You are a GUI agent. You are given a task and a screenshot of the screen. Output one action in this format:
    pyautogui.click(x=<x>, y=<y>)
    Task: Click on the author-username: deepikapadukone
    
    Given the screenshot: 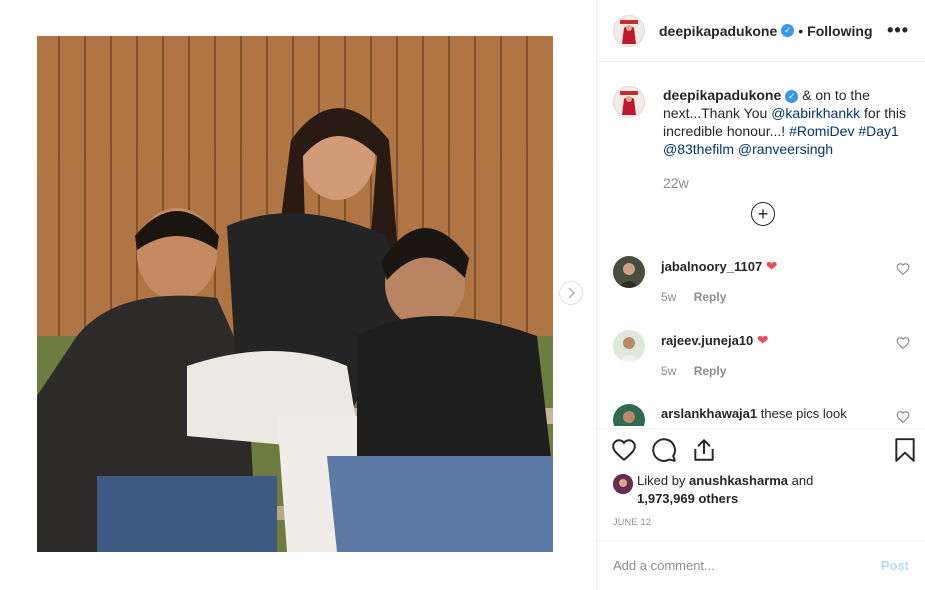 What is the action you would take?
    pyautogui.click(x=718, y=31)
    